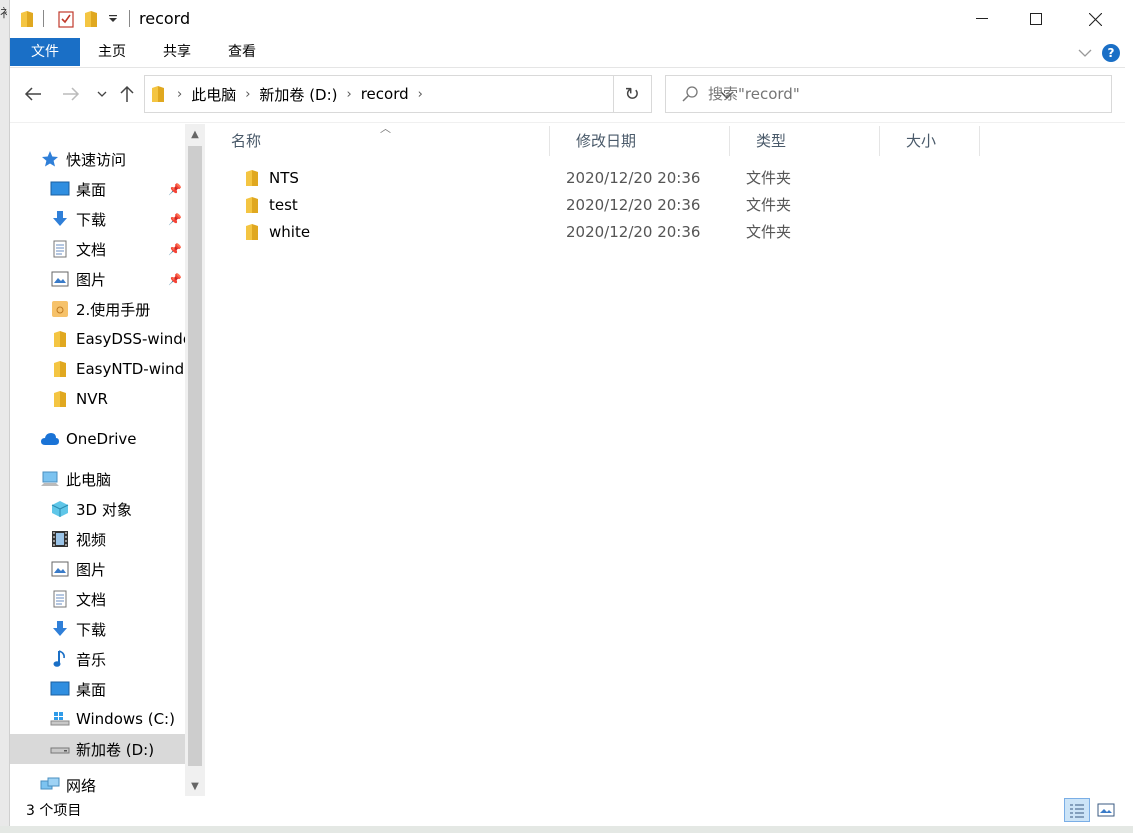 The height and width of the screenshot is (833, 1133). I want to click on nav-scrollbar: ▲ ▼, so click(195, 460).